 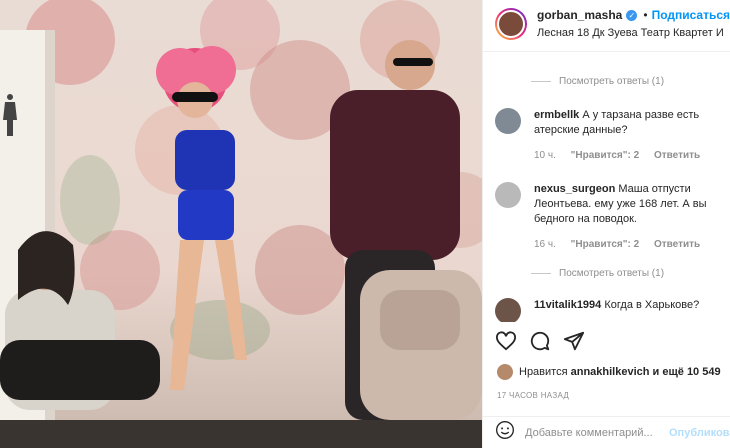 I want to click on commenter-username: ermbellk, so click(x=556, y=115).